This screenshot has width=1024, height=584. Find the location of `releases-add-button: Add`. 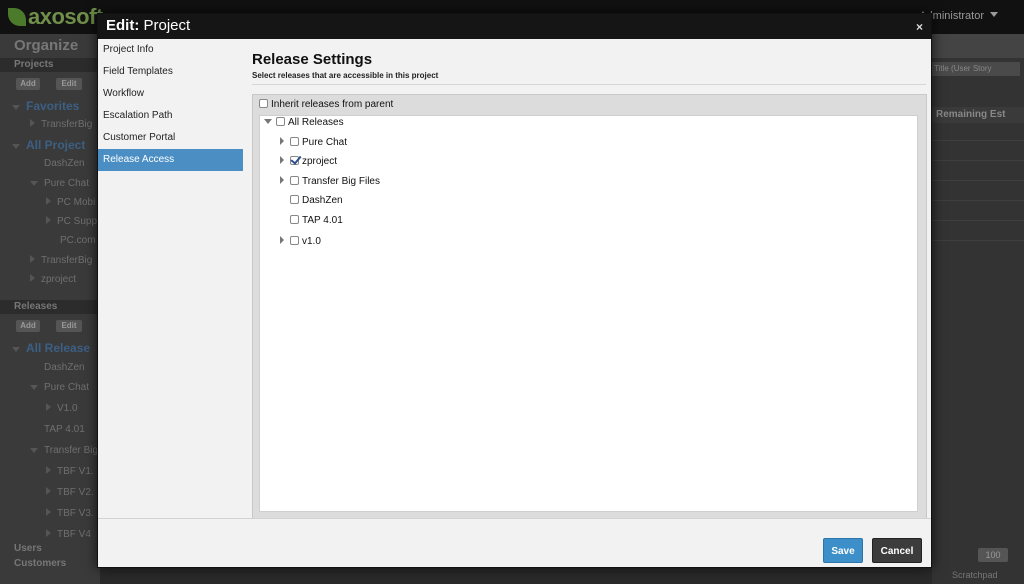

releases-add-button: Add is located at coordinates (28, 326).